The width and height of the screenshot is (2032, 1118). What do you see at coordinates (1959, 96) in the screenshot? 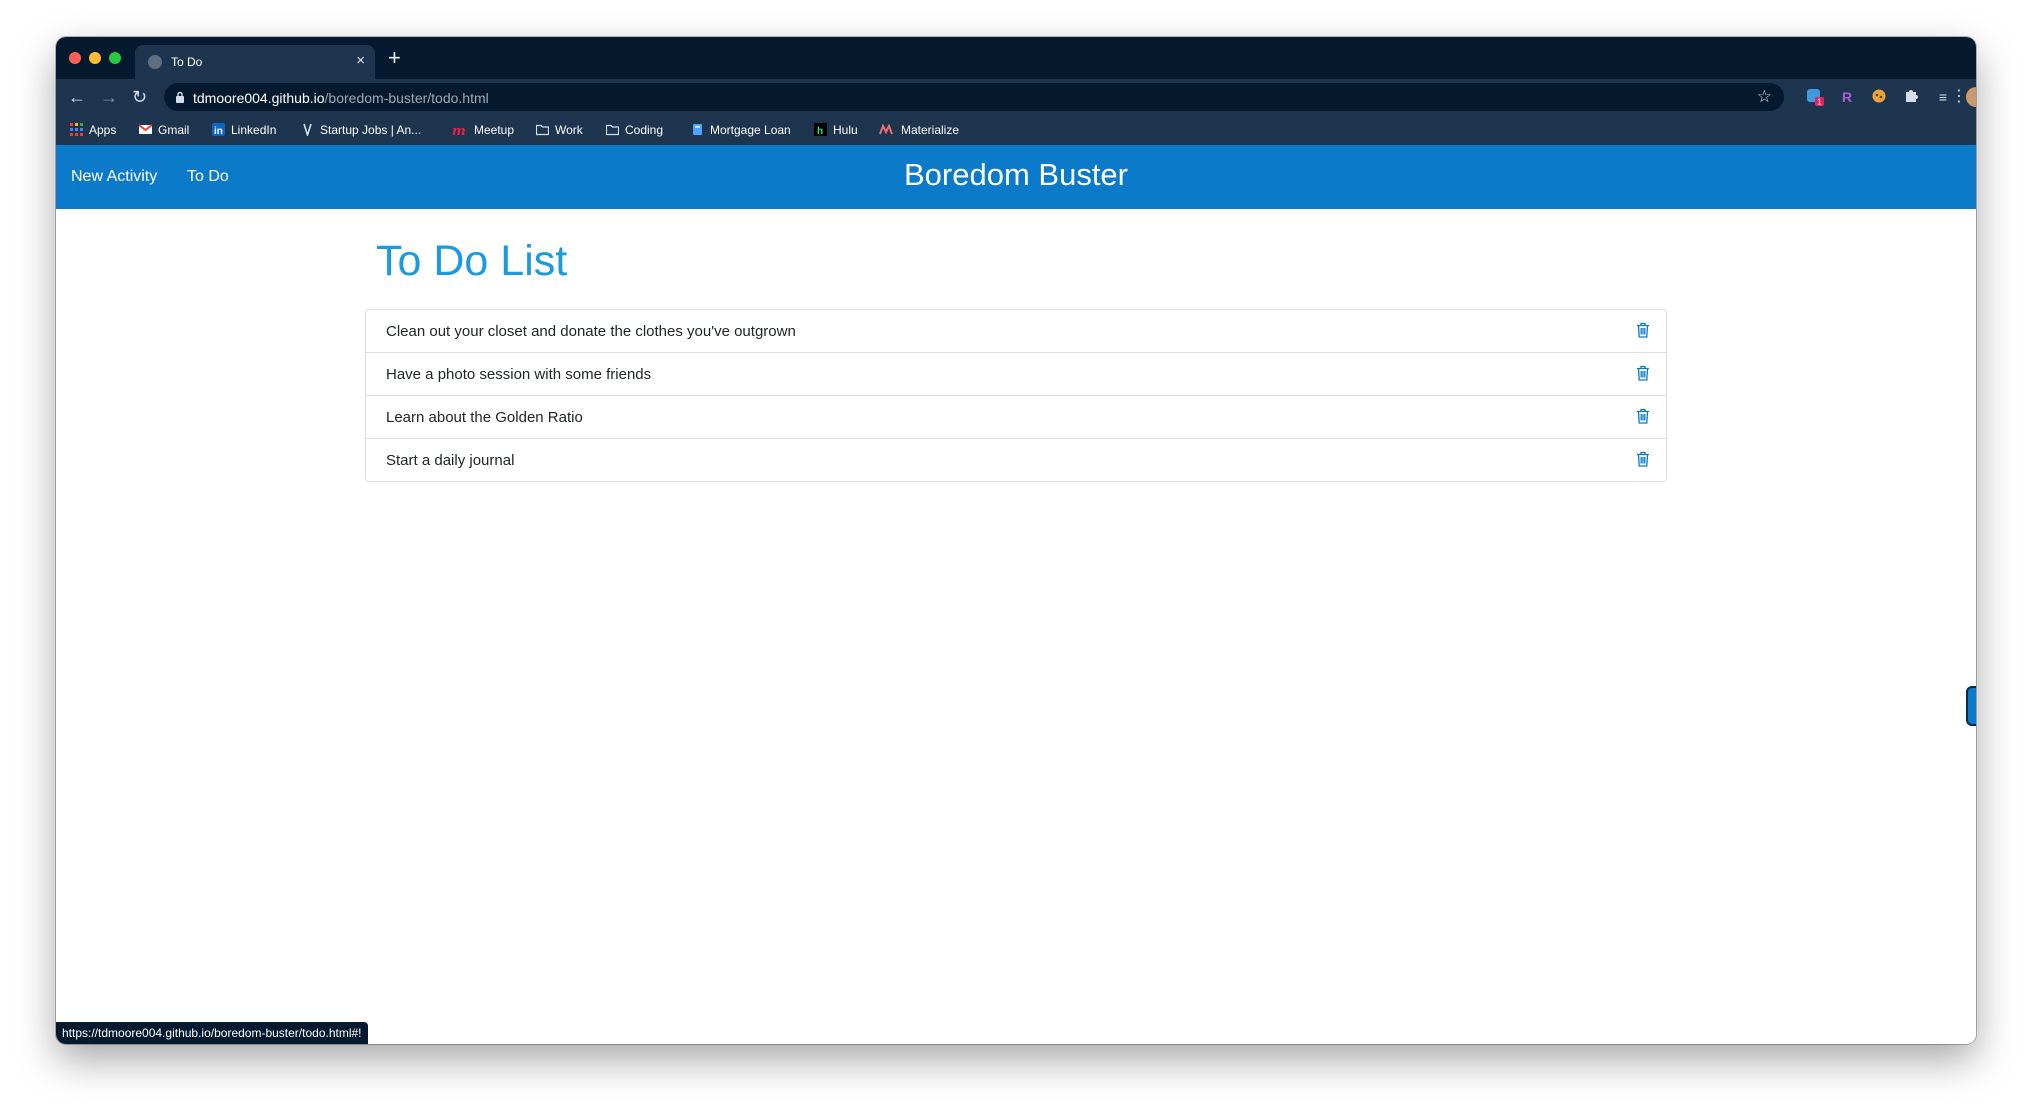
I see `chrome-menu-icon: ⋮` at bounding box center [1959, 96].